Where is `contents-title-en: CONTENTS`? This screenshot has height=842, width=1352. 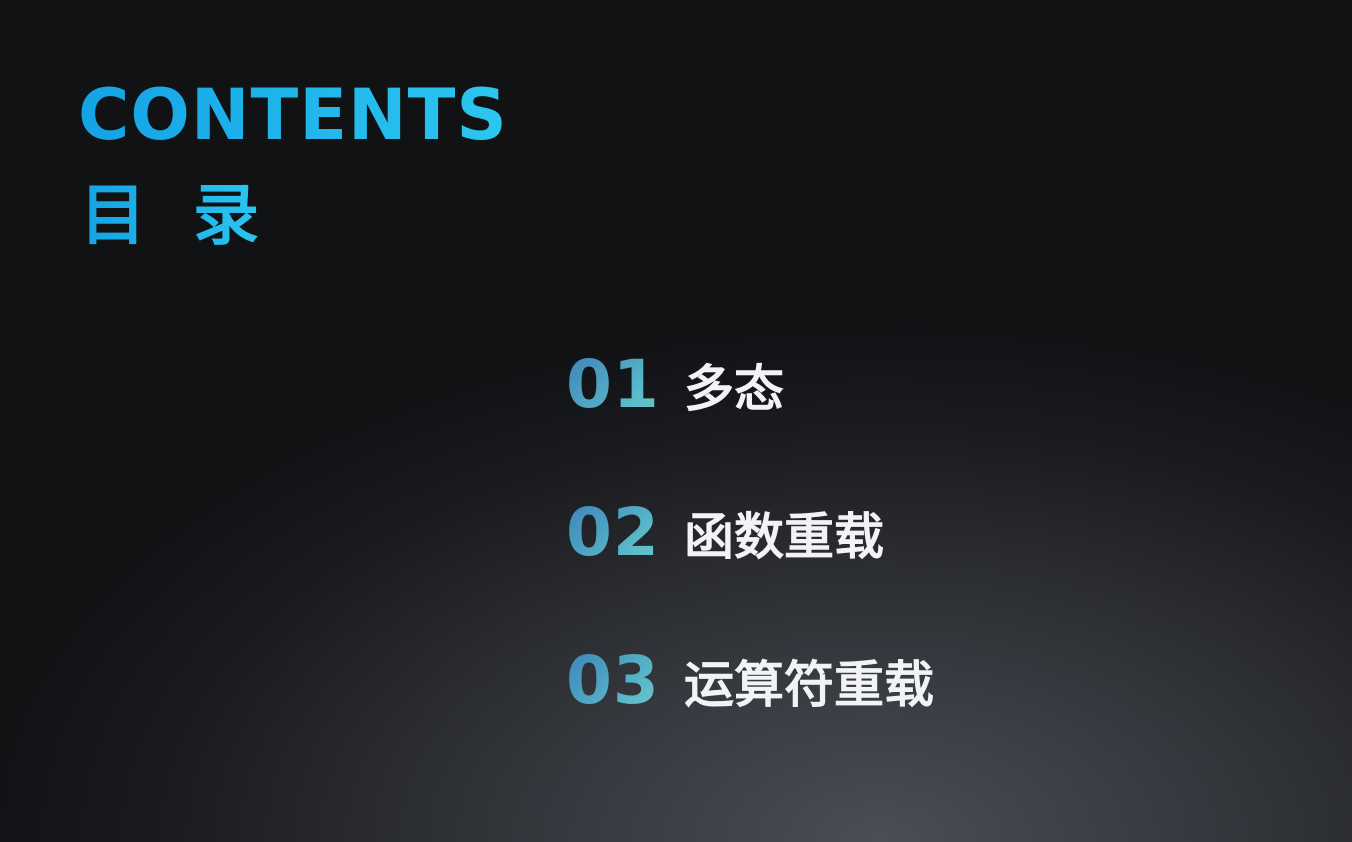
contents-title-en: CONTENTS is located at coordinates (293, 115).